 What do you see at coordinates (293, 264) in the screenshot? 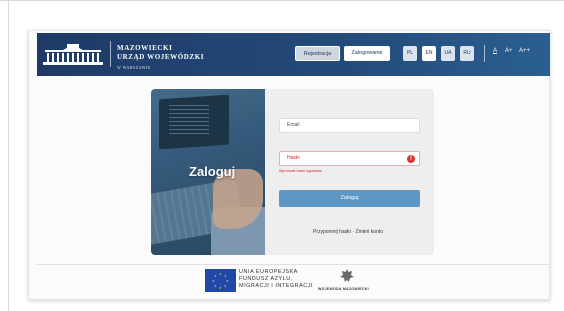
I see `footer-divider` at bounding box center [293, 264].